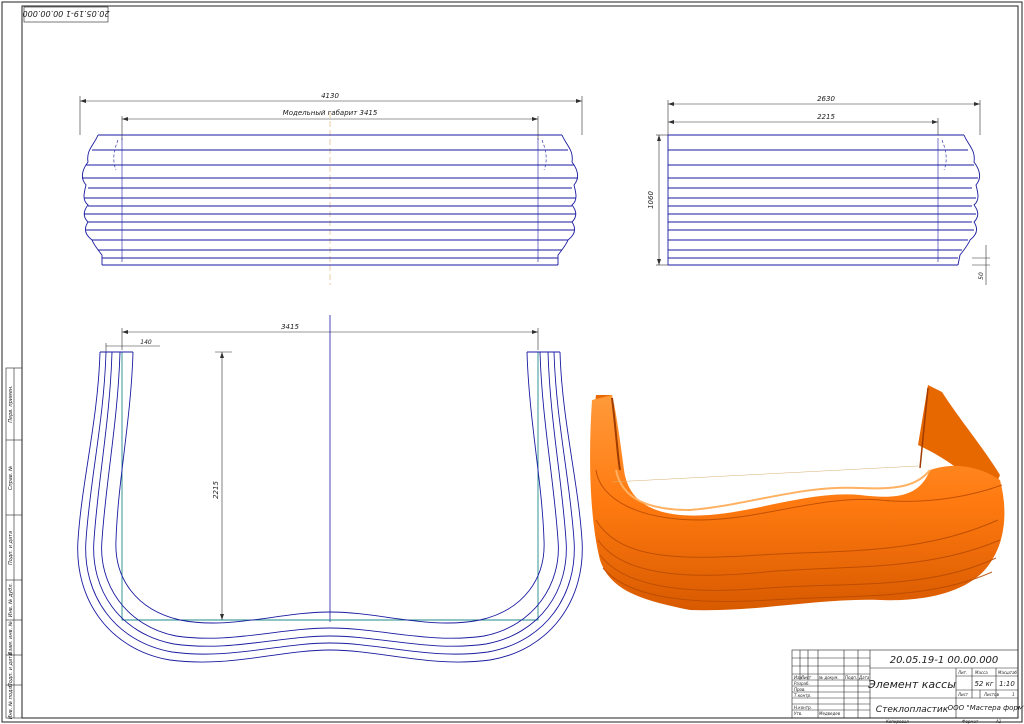 This screenshot has height=724, width=1024. What do you see at coordinates (798, 713) in the screenshot?
I see `tb-utv: Утв.` at bounding box center [798, 713].